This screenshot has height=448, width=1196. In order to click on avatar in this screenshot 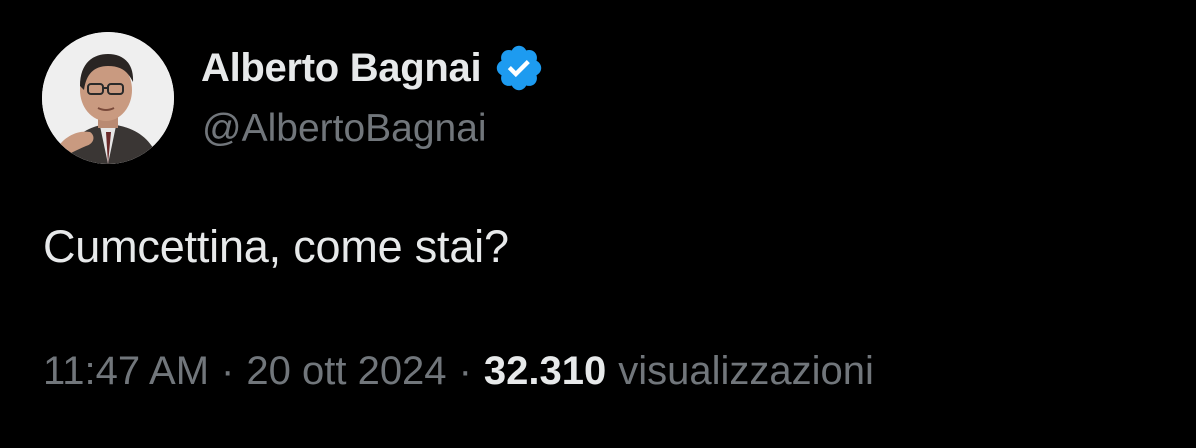, I will do `click(108, 98)`.